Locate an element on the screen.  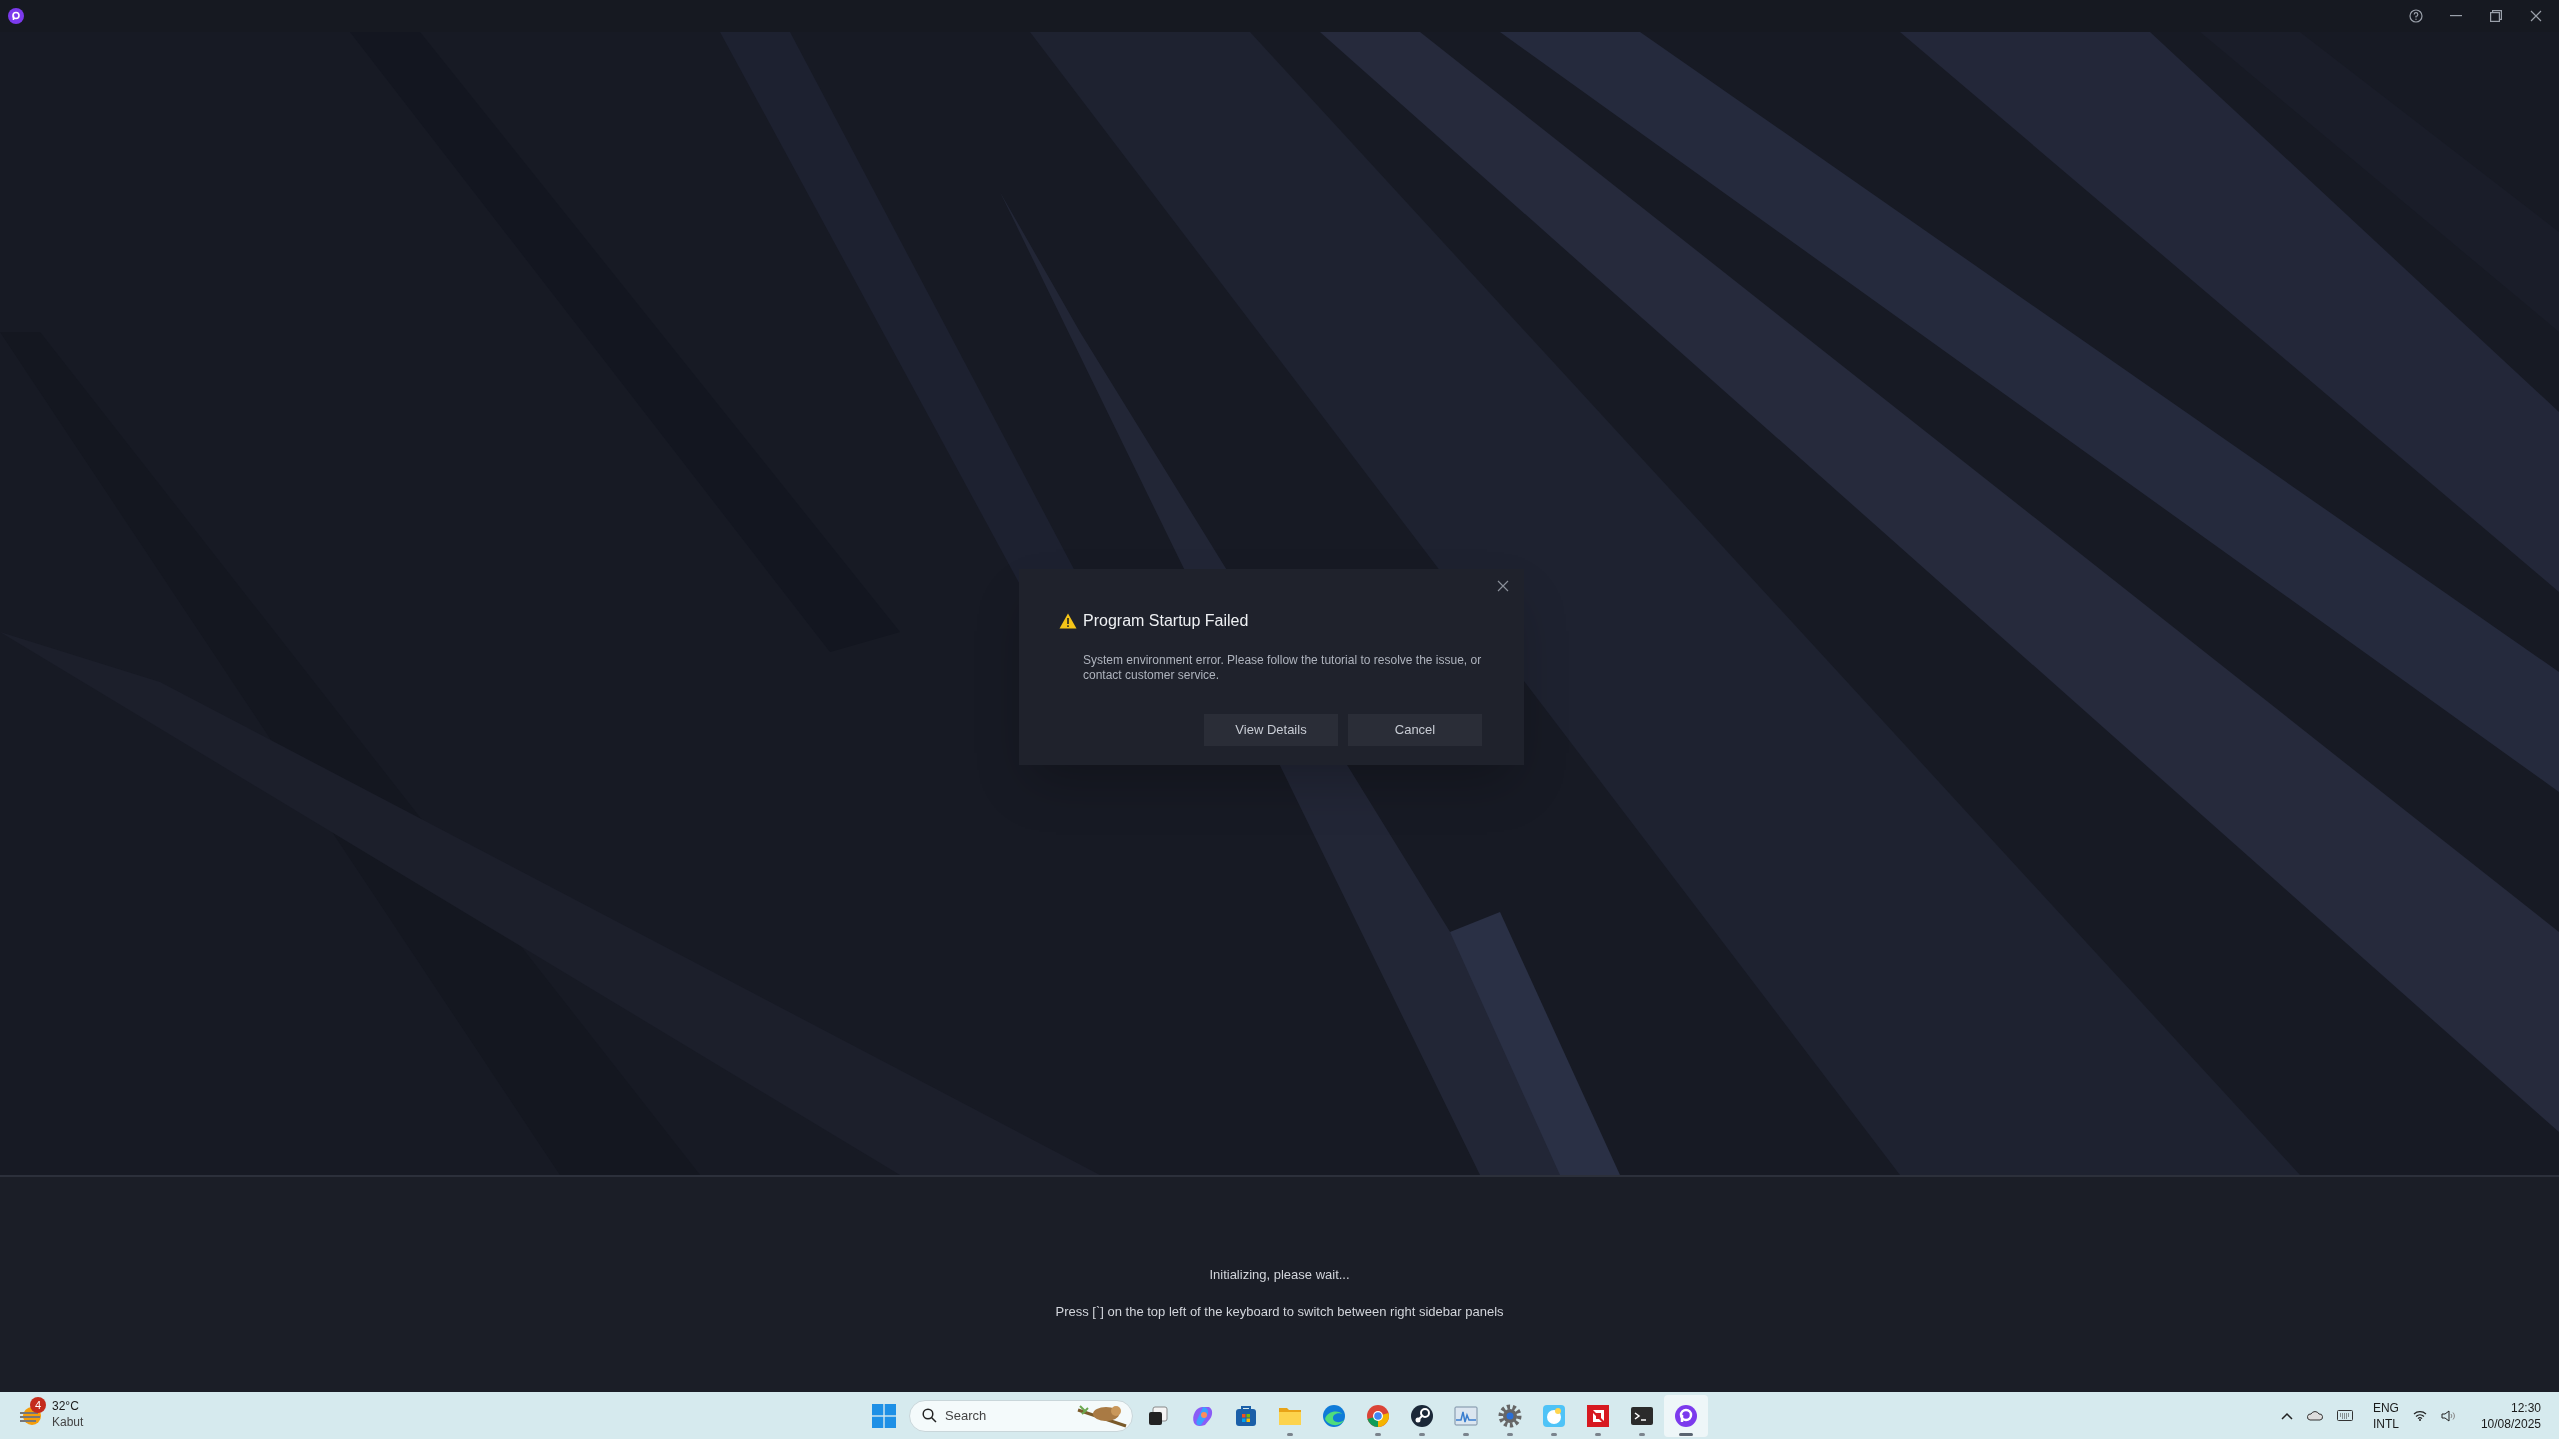
tricolor-circle-icon is located at coordinates (1378, 1415).